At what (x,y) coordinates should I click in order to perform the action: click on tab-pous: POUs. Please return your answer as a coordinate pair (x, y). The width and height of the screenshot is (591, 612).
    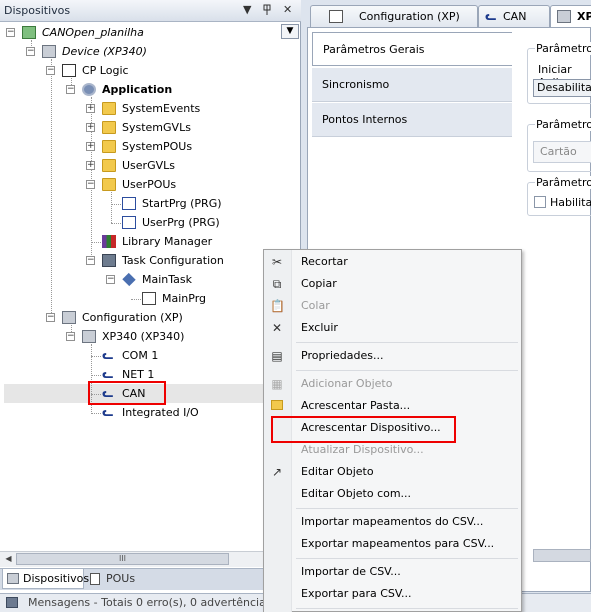
    Looking at the image, I should click on (112, 579).